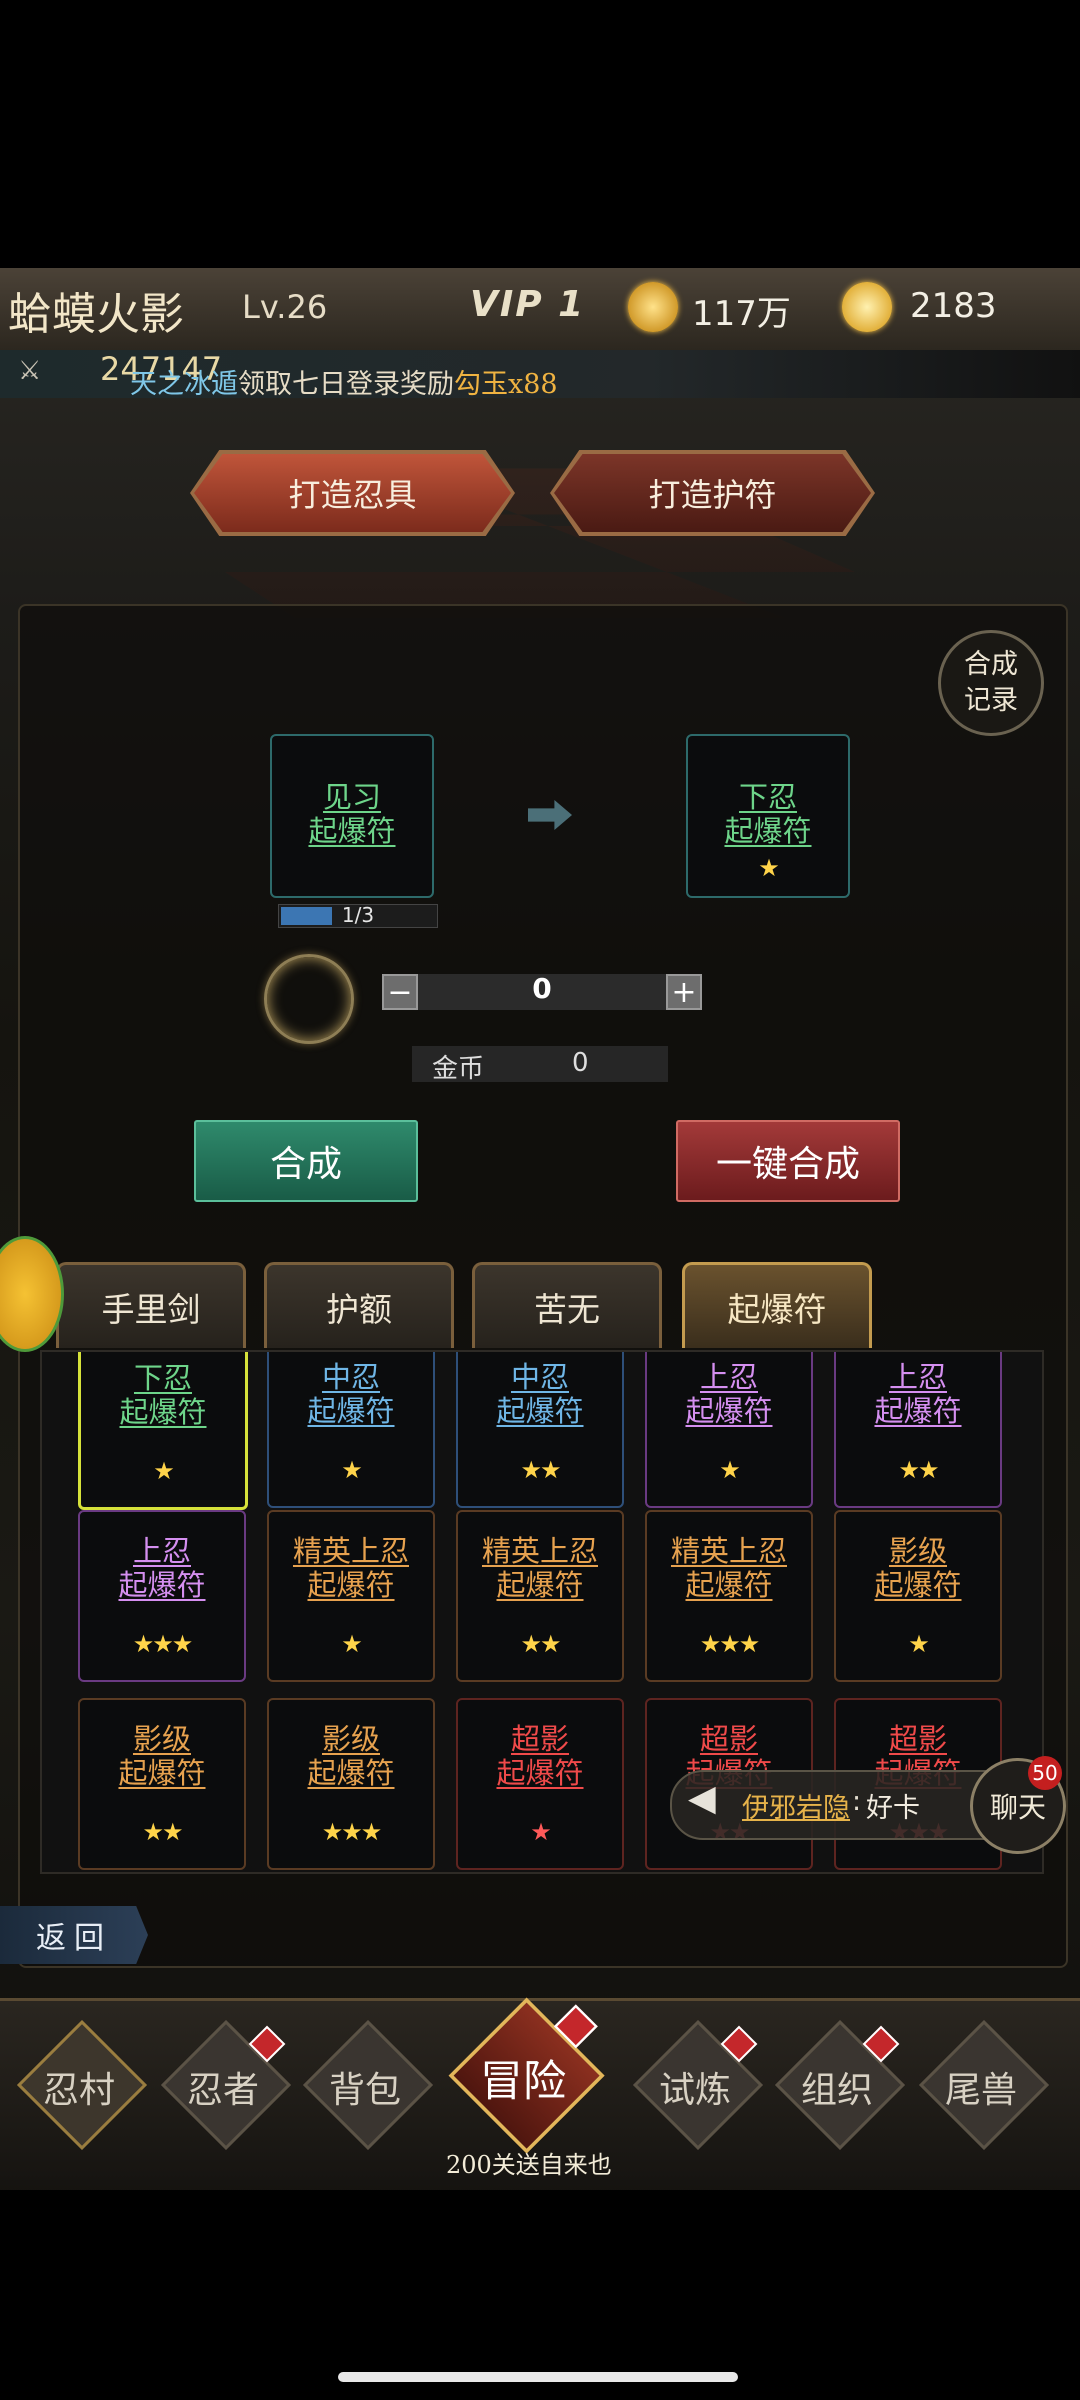  I want to click on craft-tool-button: 打造忍具, so click(352, 493).